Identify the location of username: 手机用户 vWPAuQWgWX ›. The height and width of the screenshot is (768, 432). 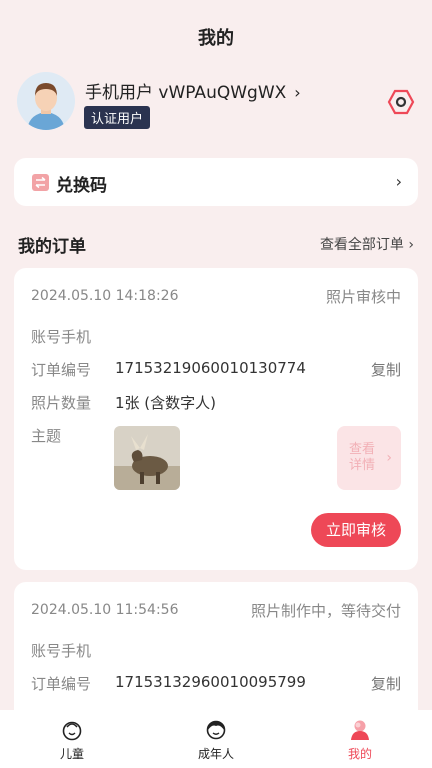
(193, 90).